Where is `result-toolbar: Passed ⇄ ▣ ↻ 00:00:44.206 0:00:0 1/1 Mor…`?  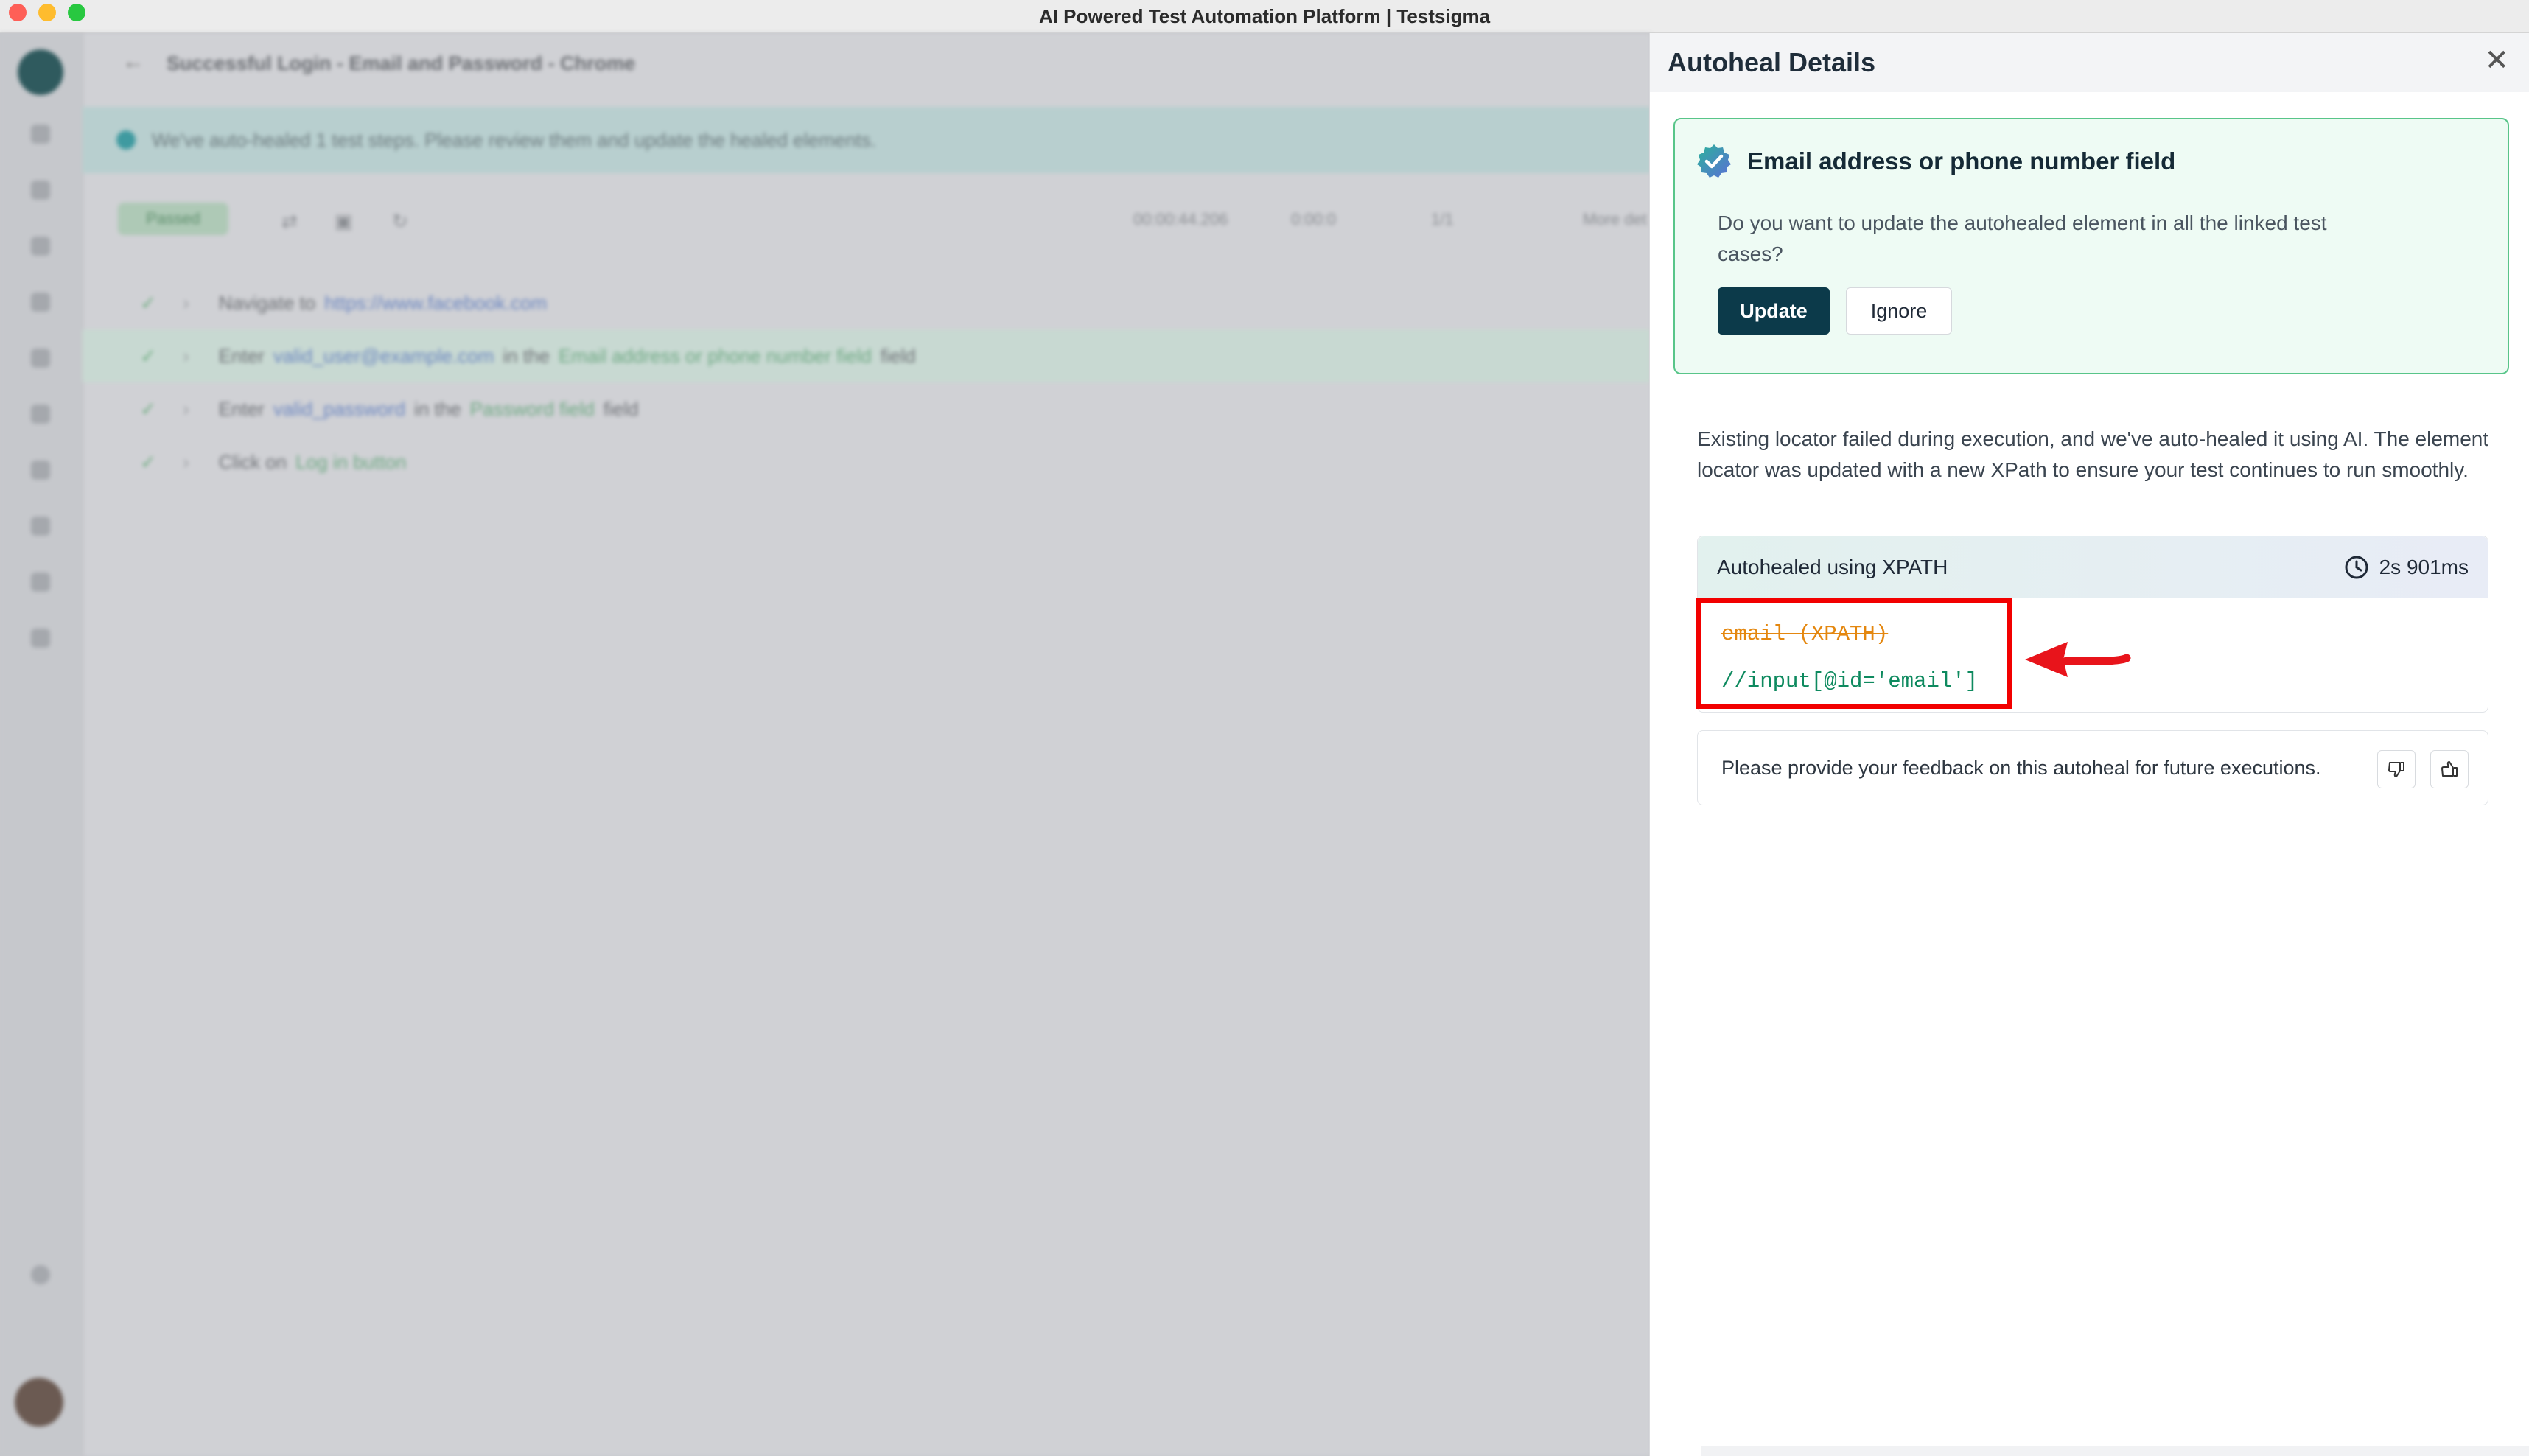
result-toolbar: Passed ⇄ ▣ ↻ 00:00:44.206 0:00:0 1/1 Mor… is located at coordinates (867, 221).